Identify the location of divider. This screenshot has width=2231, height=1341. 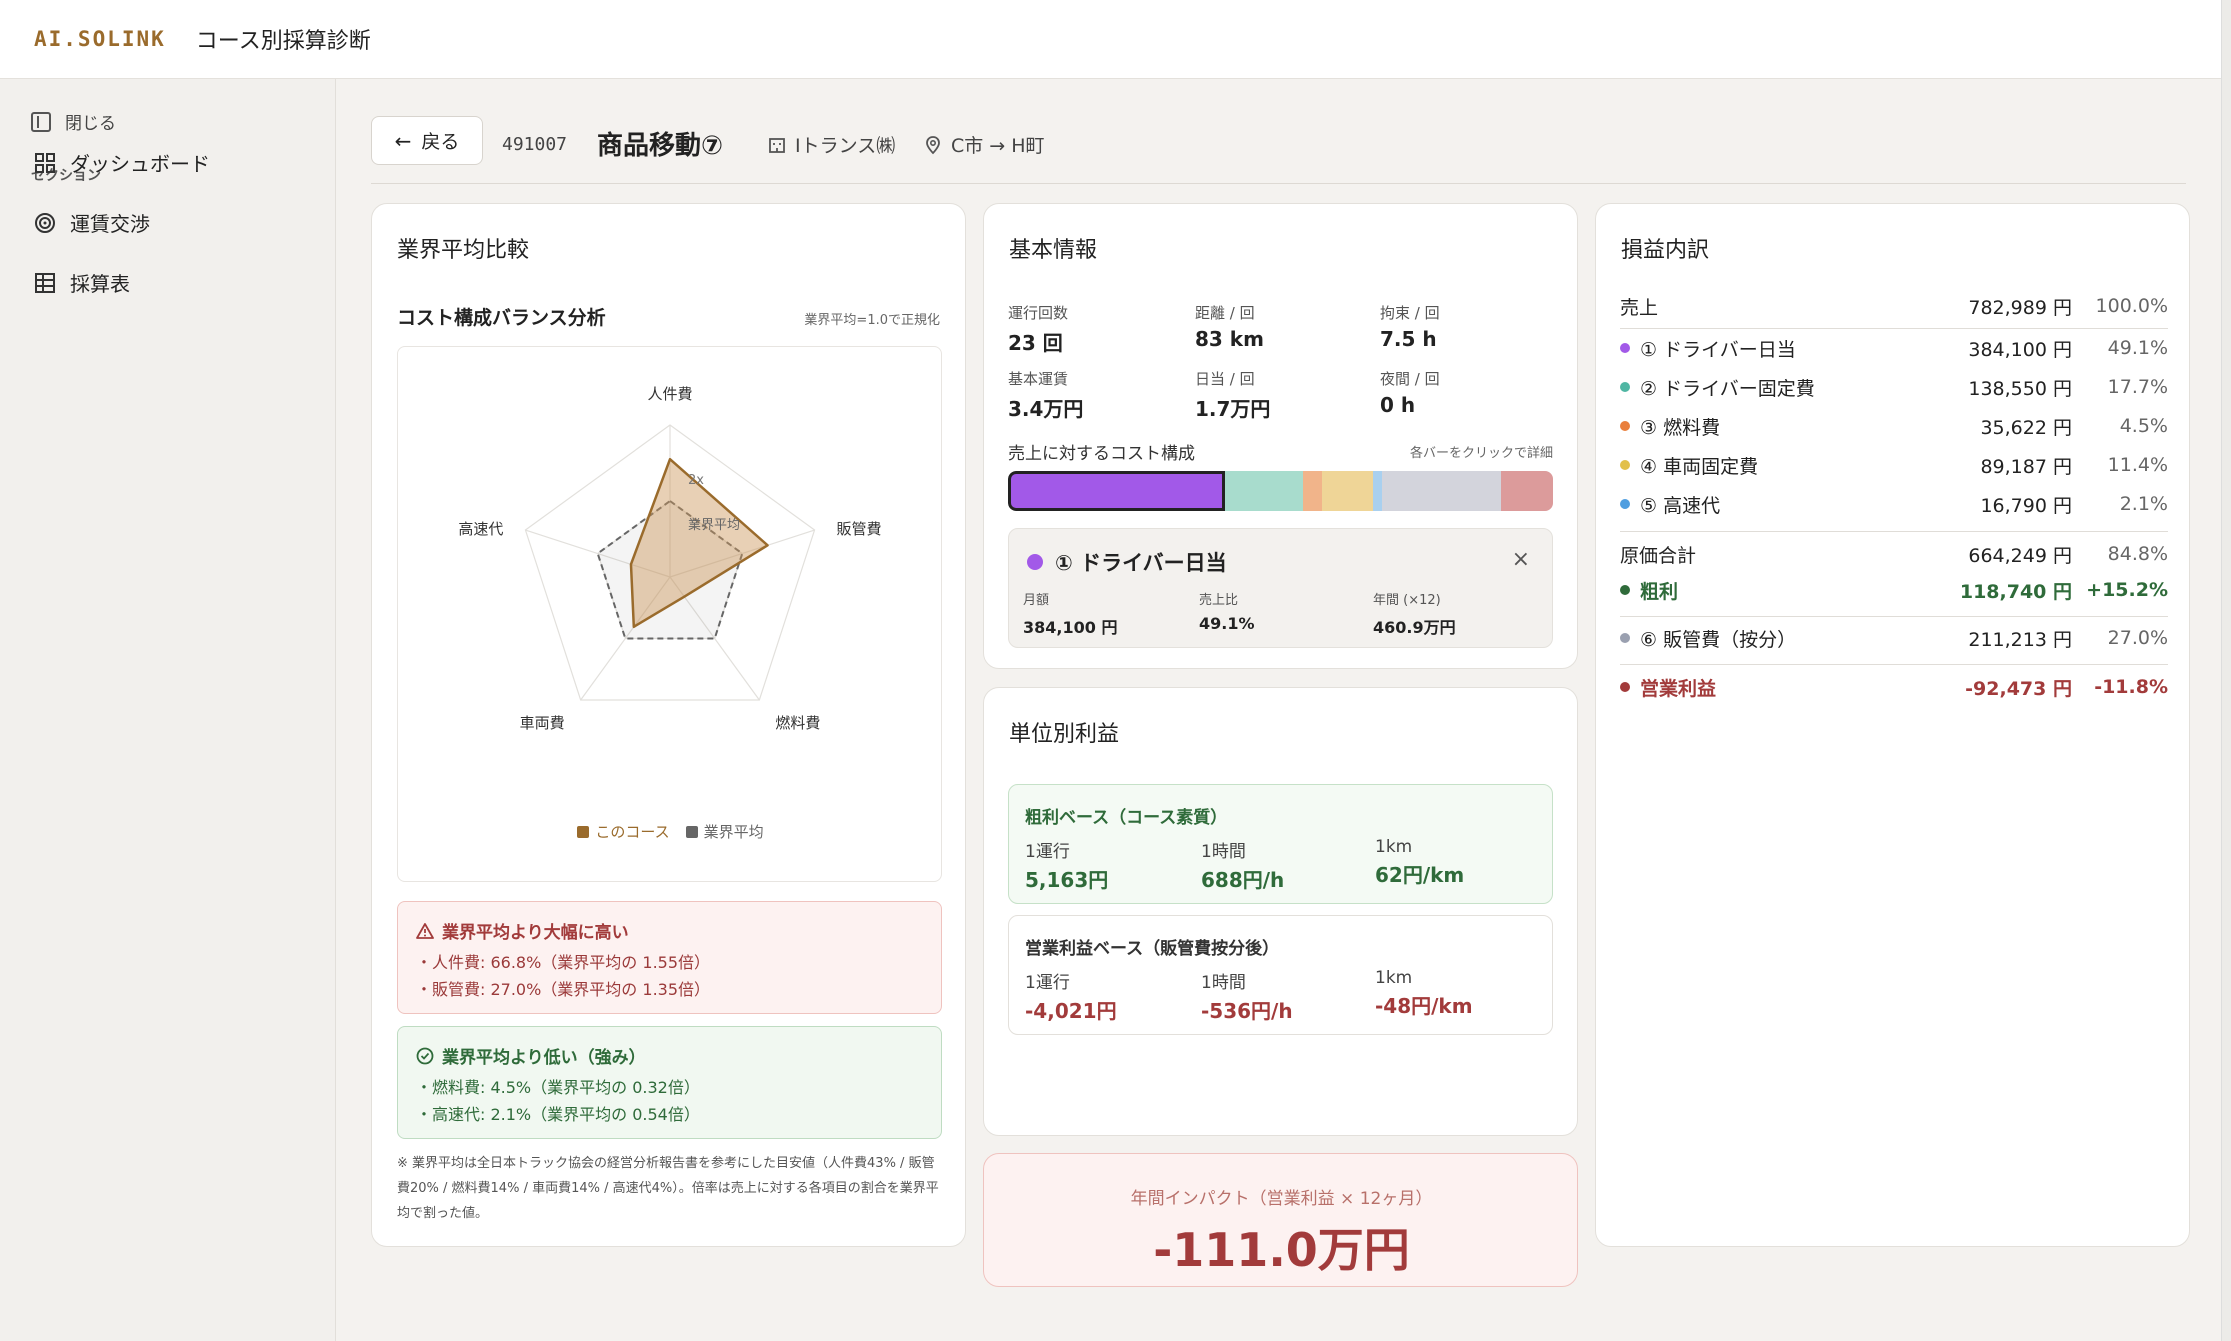
(1894, 531).